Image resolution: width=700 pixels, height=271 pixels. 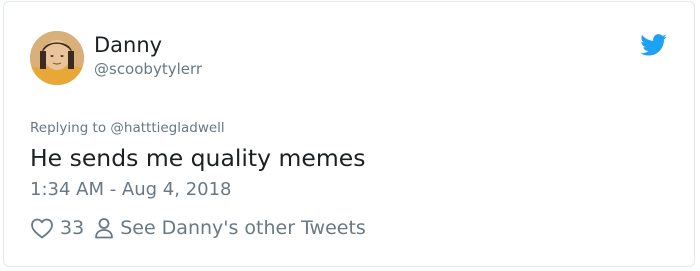 I want to click on avatar-image, so click(x=57, y=58).